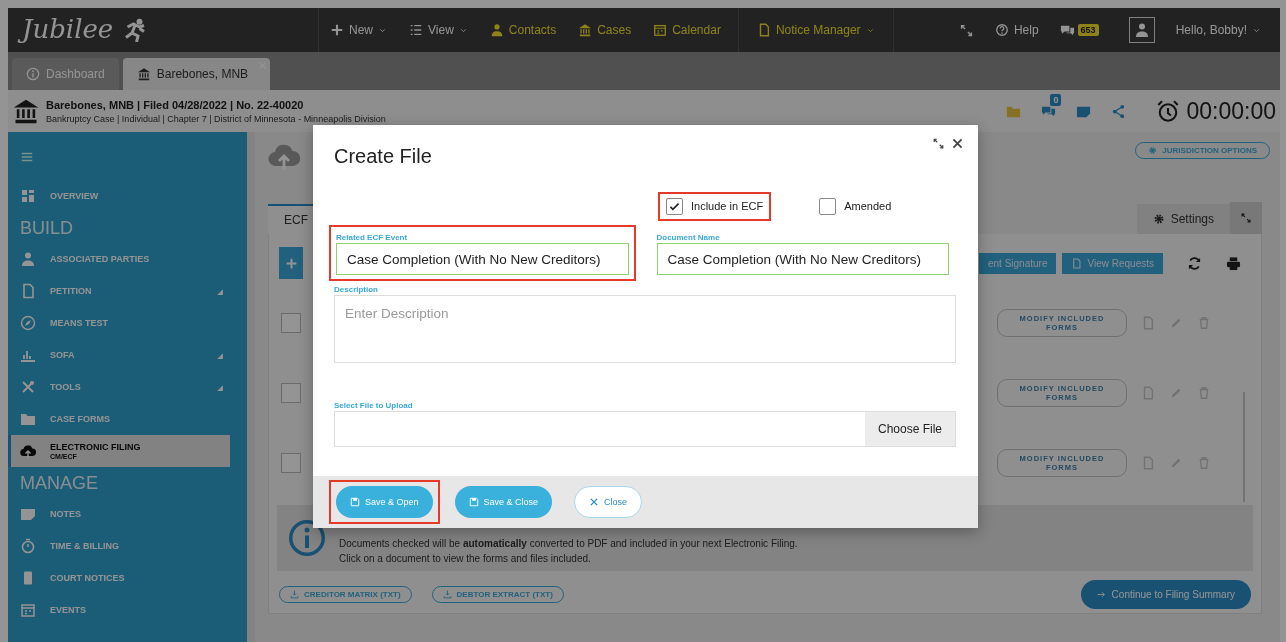 The height and width of the screenshot is (642, 1286). What do you see at coordinates (65, 74) in the screenshot?
I see `case-tab: Dashboard` at bounding box center [65, 74].